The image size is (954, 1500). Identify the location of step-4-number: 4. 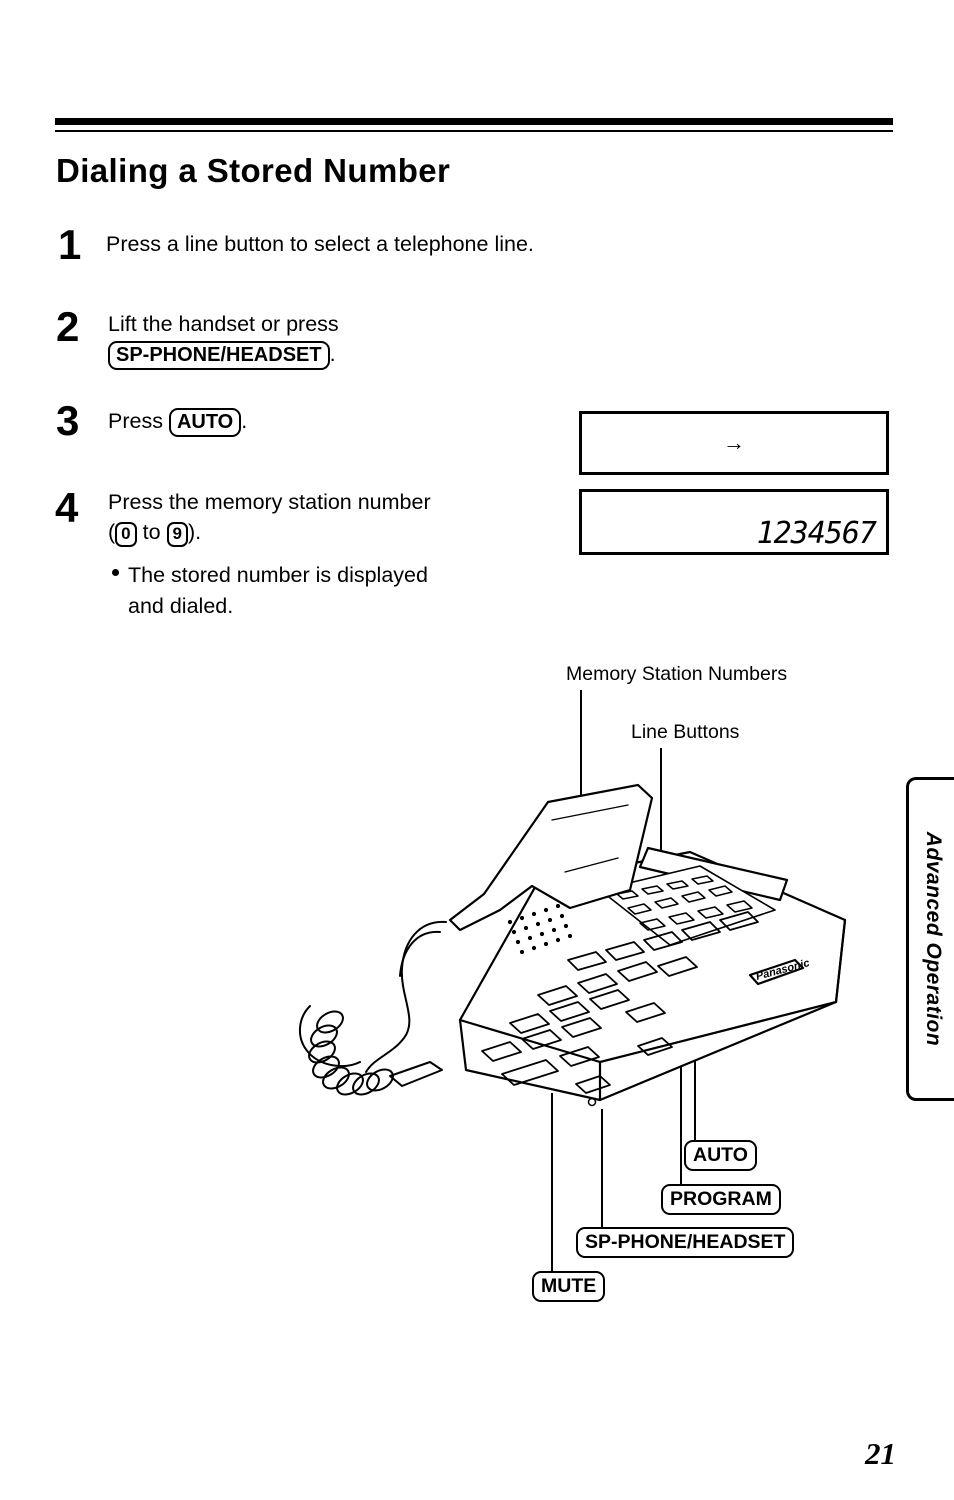
(67, 507).